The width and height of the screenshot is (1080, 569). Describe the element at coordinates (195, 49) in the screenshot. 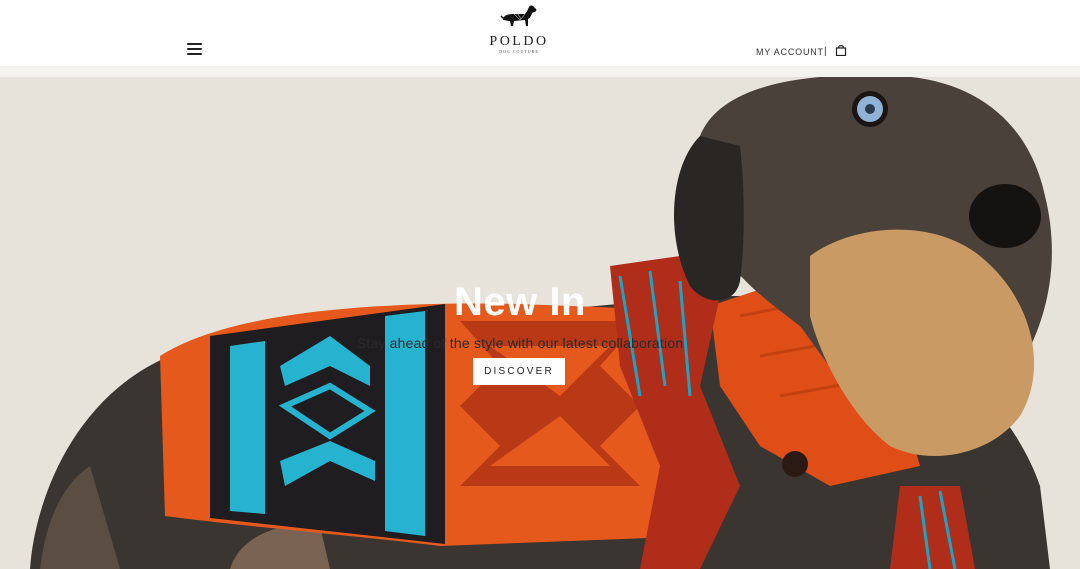

I see `hamburger-menu-icon` at that location.